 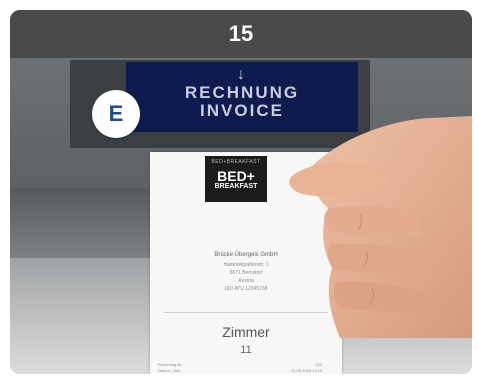 I want to click on step-label-badge: E, so click(x=116, y=114).